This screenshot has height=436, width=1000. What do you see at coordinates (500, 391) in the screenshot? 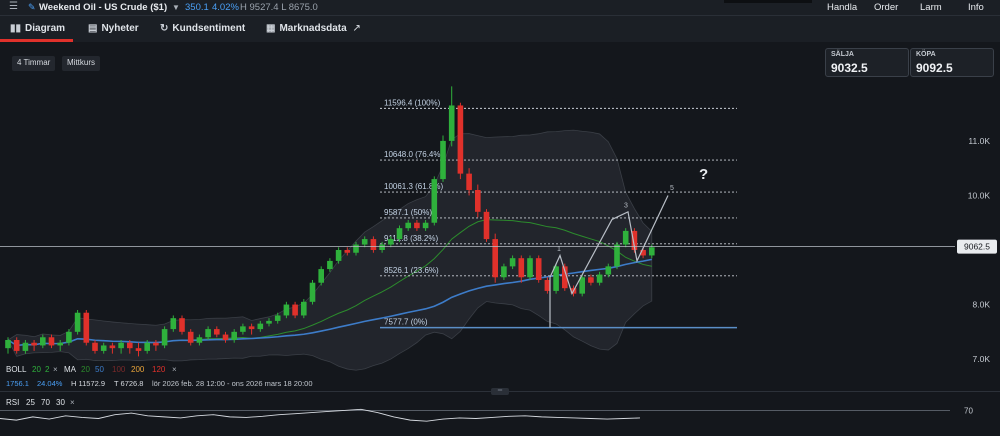
I see `resize-handle-icon: ═` at bounding box center [500, 391].